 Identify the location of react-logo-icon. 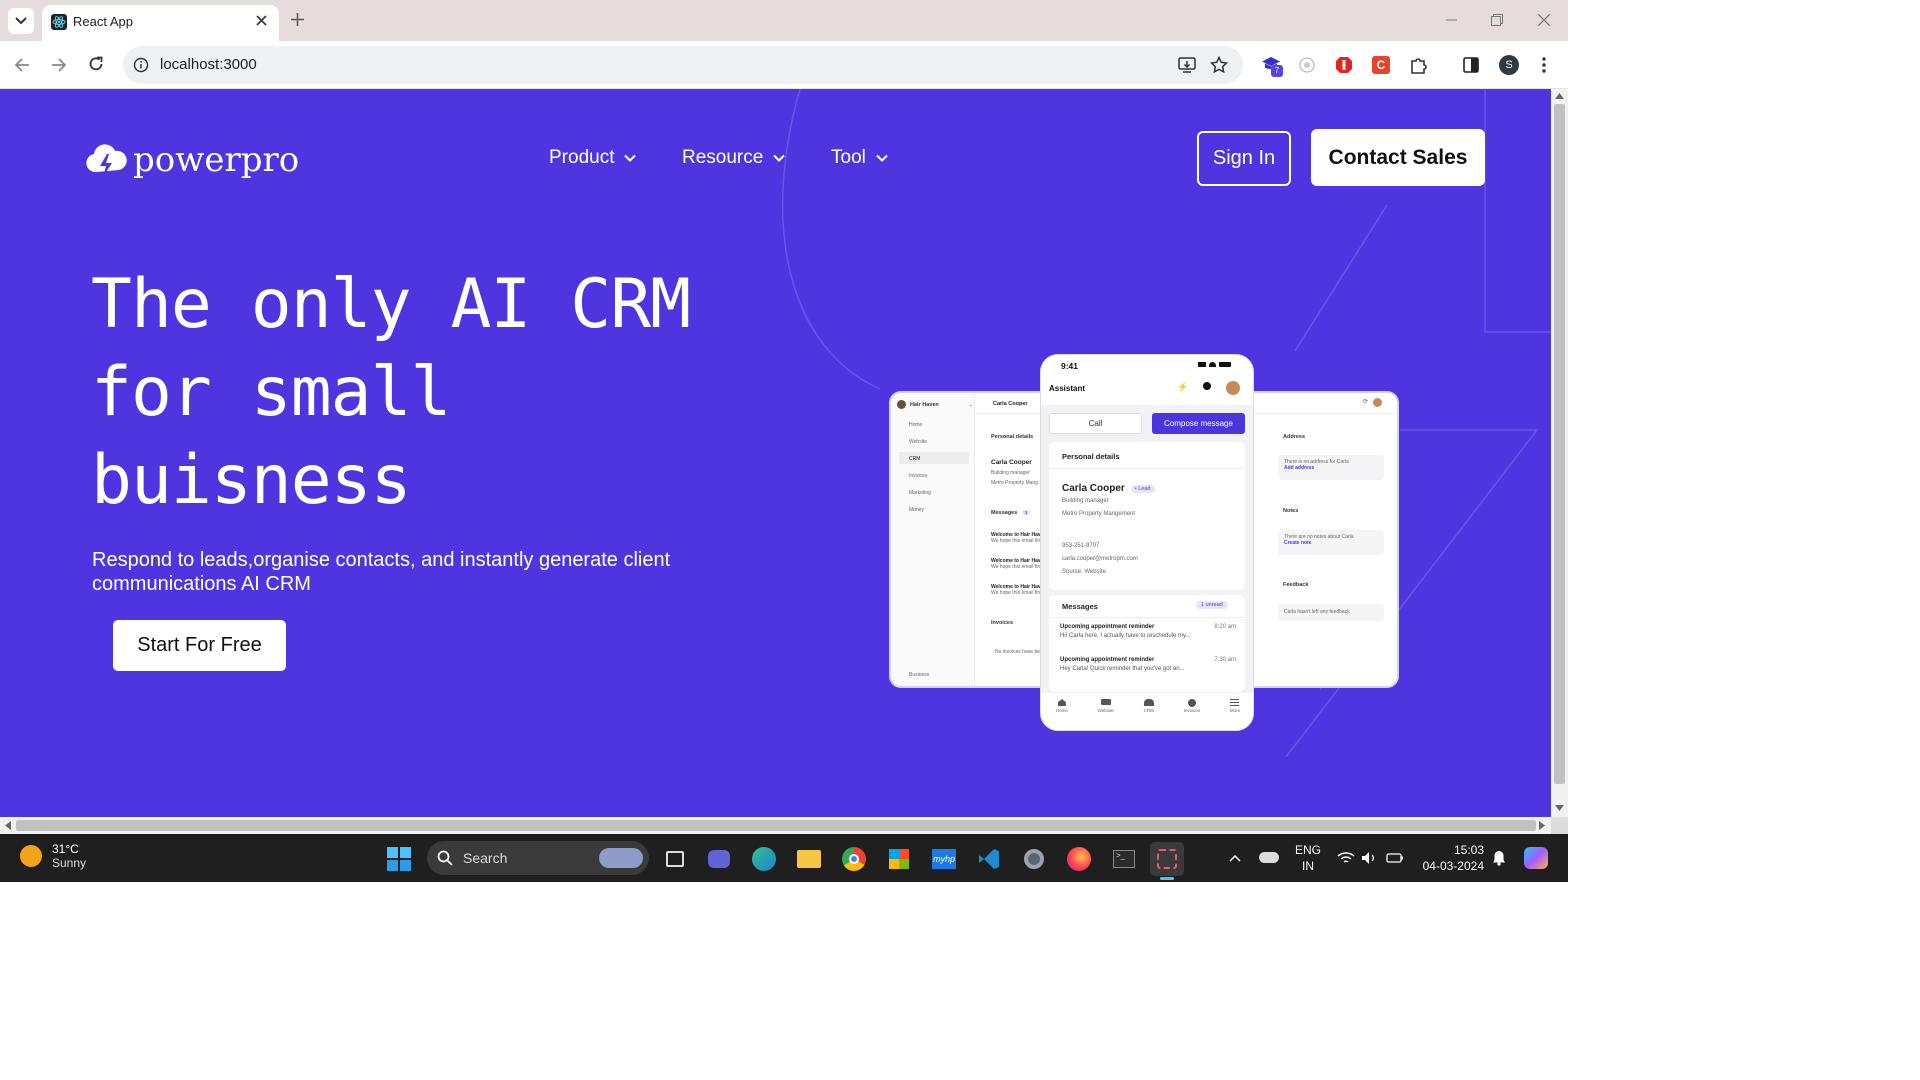
(59, 22).